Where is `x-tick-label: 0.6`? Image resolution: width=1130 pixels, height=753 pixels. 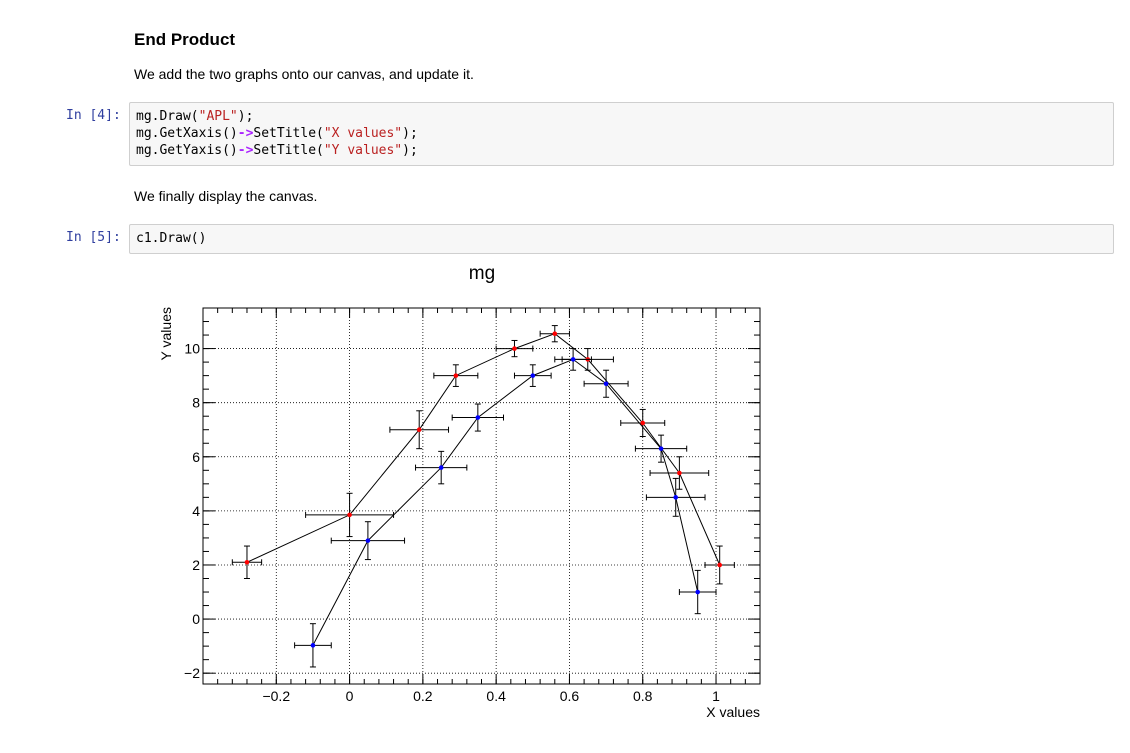
x-tick-label: 0.6 is located at coordinates (570, 696).